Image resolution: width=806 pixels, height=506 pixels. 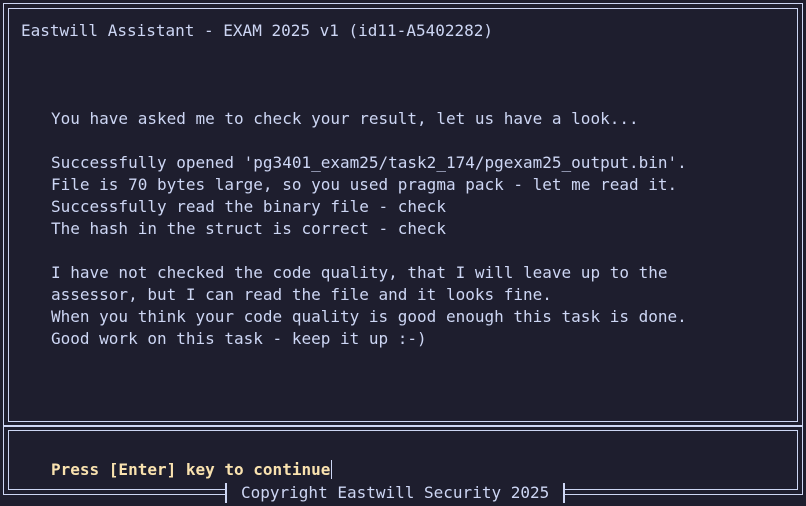 I want to click on copyright-text: Copyright Eastwill Security 2025, so click(x=395, y=492).